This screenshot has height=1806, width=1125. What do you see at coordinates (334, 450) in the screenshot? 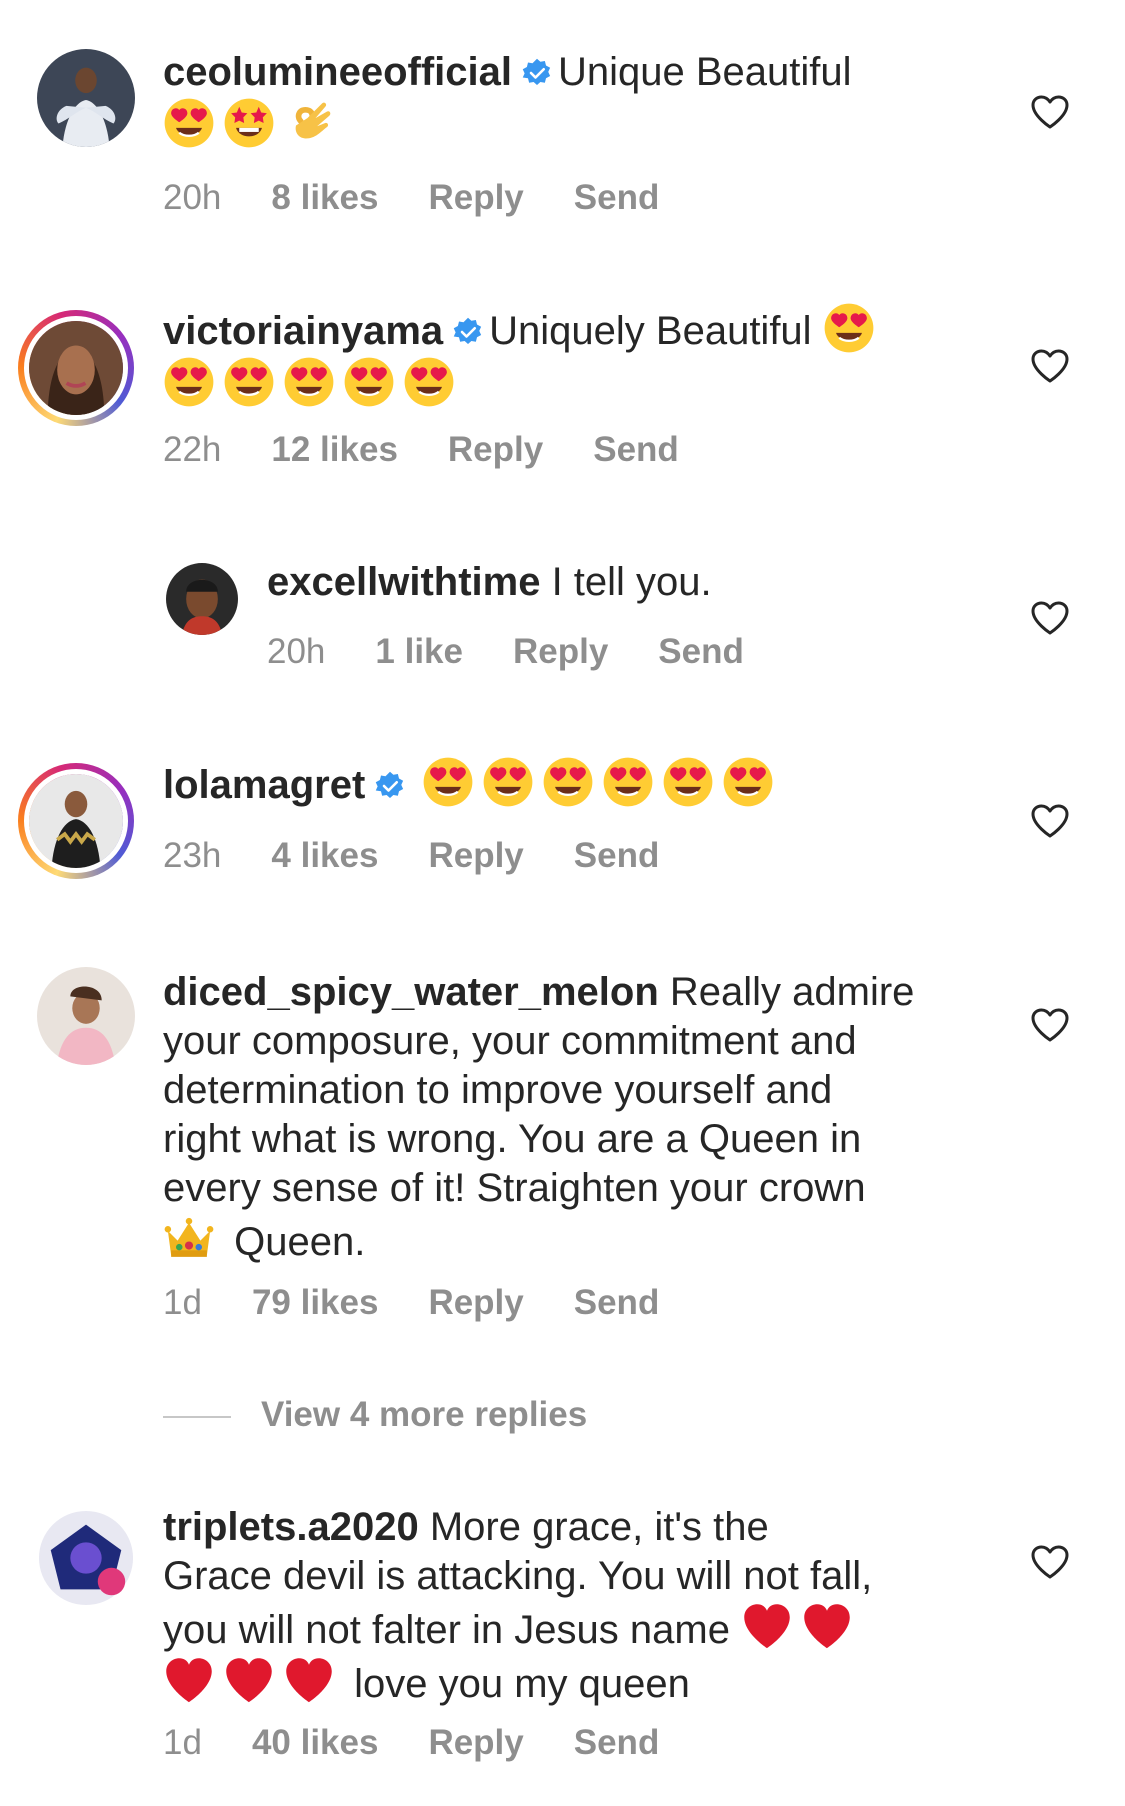
I see `likes-count: 12 likes` at bounding box center [334, 450].